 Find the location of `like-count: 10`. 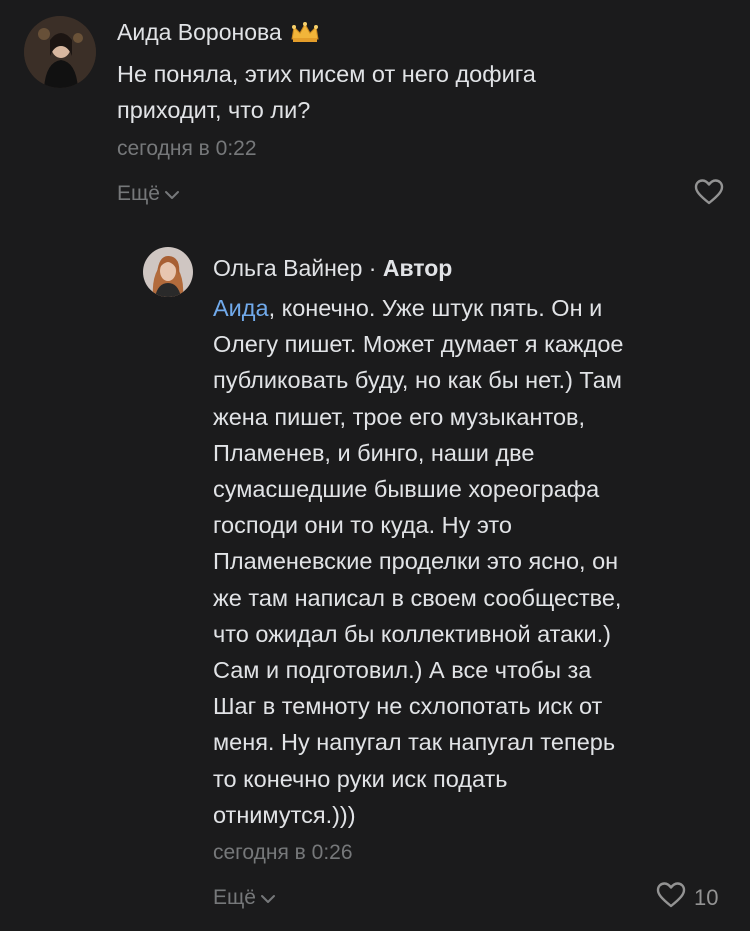

like-count: 10 is located at coordinates (706, 897).